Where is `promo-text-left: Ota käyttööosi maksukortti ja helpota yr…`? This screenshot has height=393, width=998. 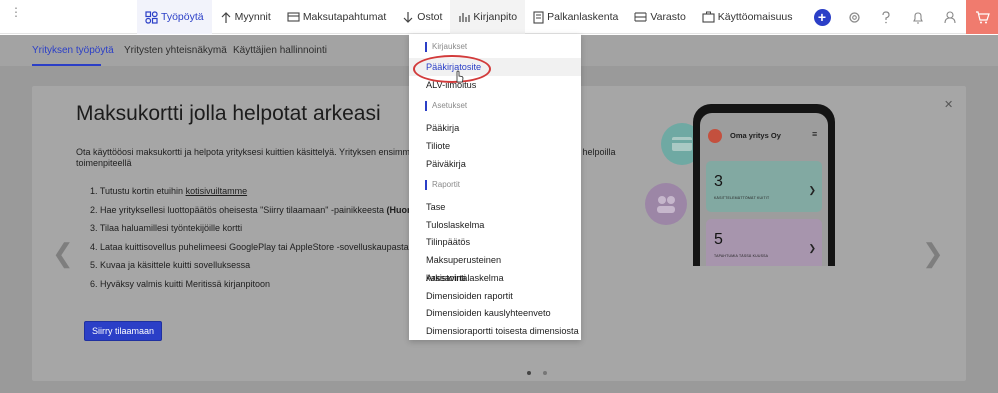 promo-text-left: Ota käyttööosi maksukortti ja helpota yr… is located at coordinates (260, 152).